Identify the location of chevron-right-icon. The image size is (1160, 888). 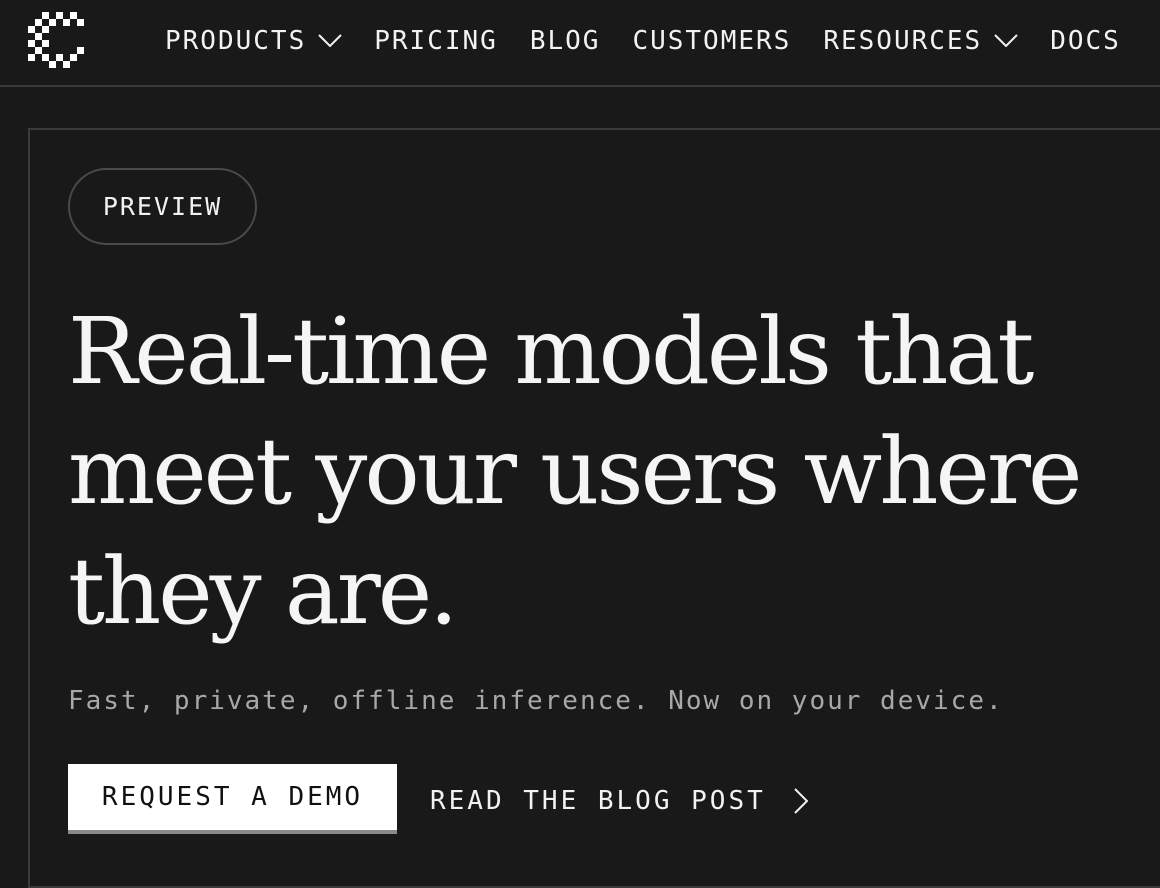
(801, 801).